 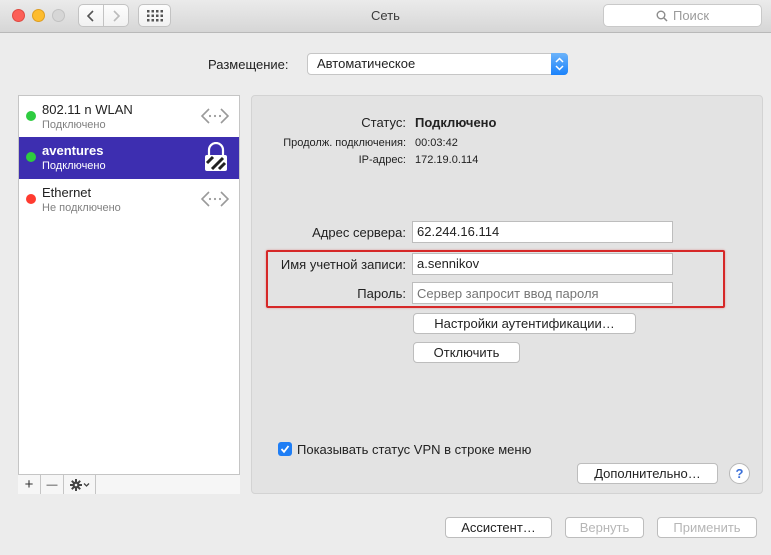 What do you see at coordinates (81, 208) in the screenshot?
I see `service-status: Не подключено` at bounding box center [81, 208].